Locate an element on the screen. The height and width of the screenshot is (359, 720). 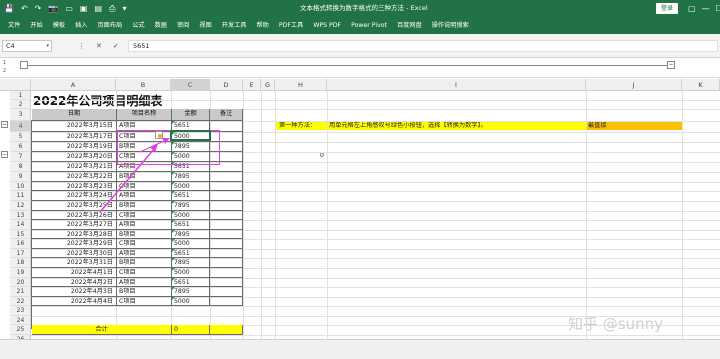
watermark-text: 知乎 @sunny is located at coordinates (615, 324).